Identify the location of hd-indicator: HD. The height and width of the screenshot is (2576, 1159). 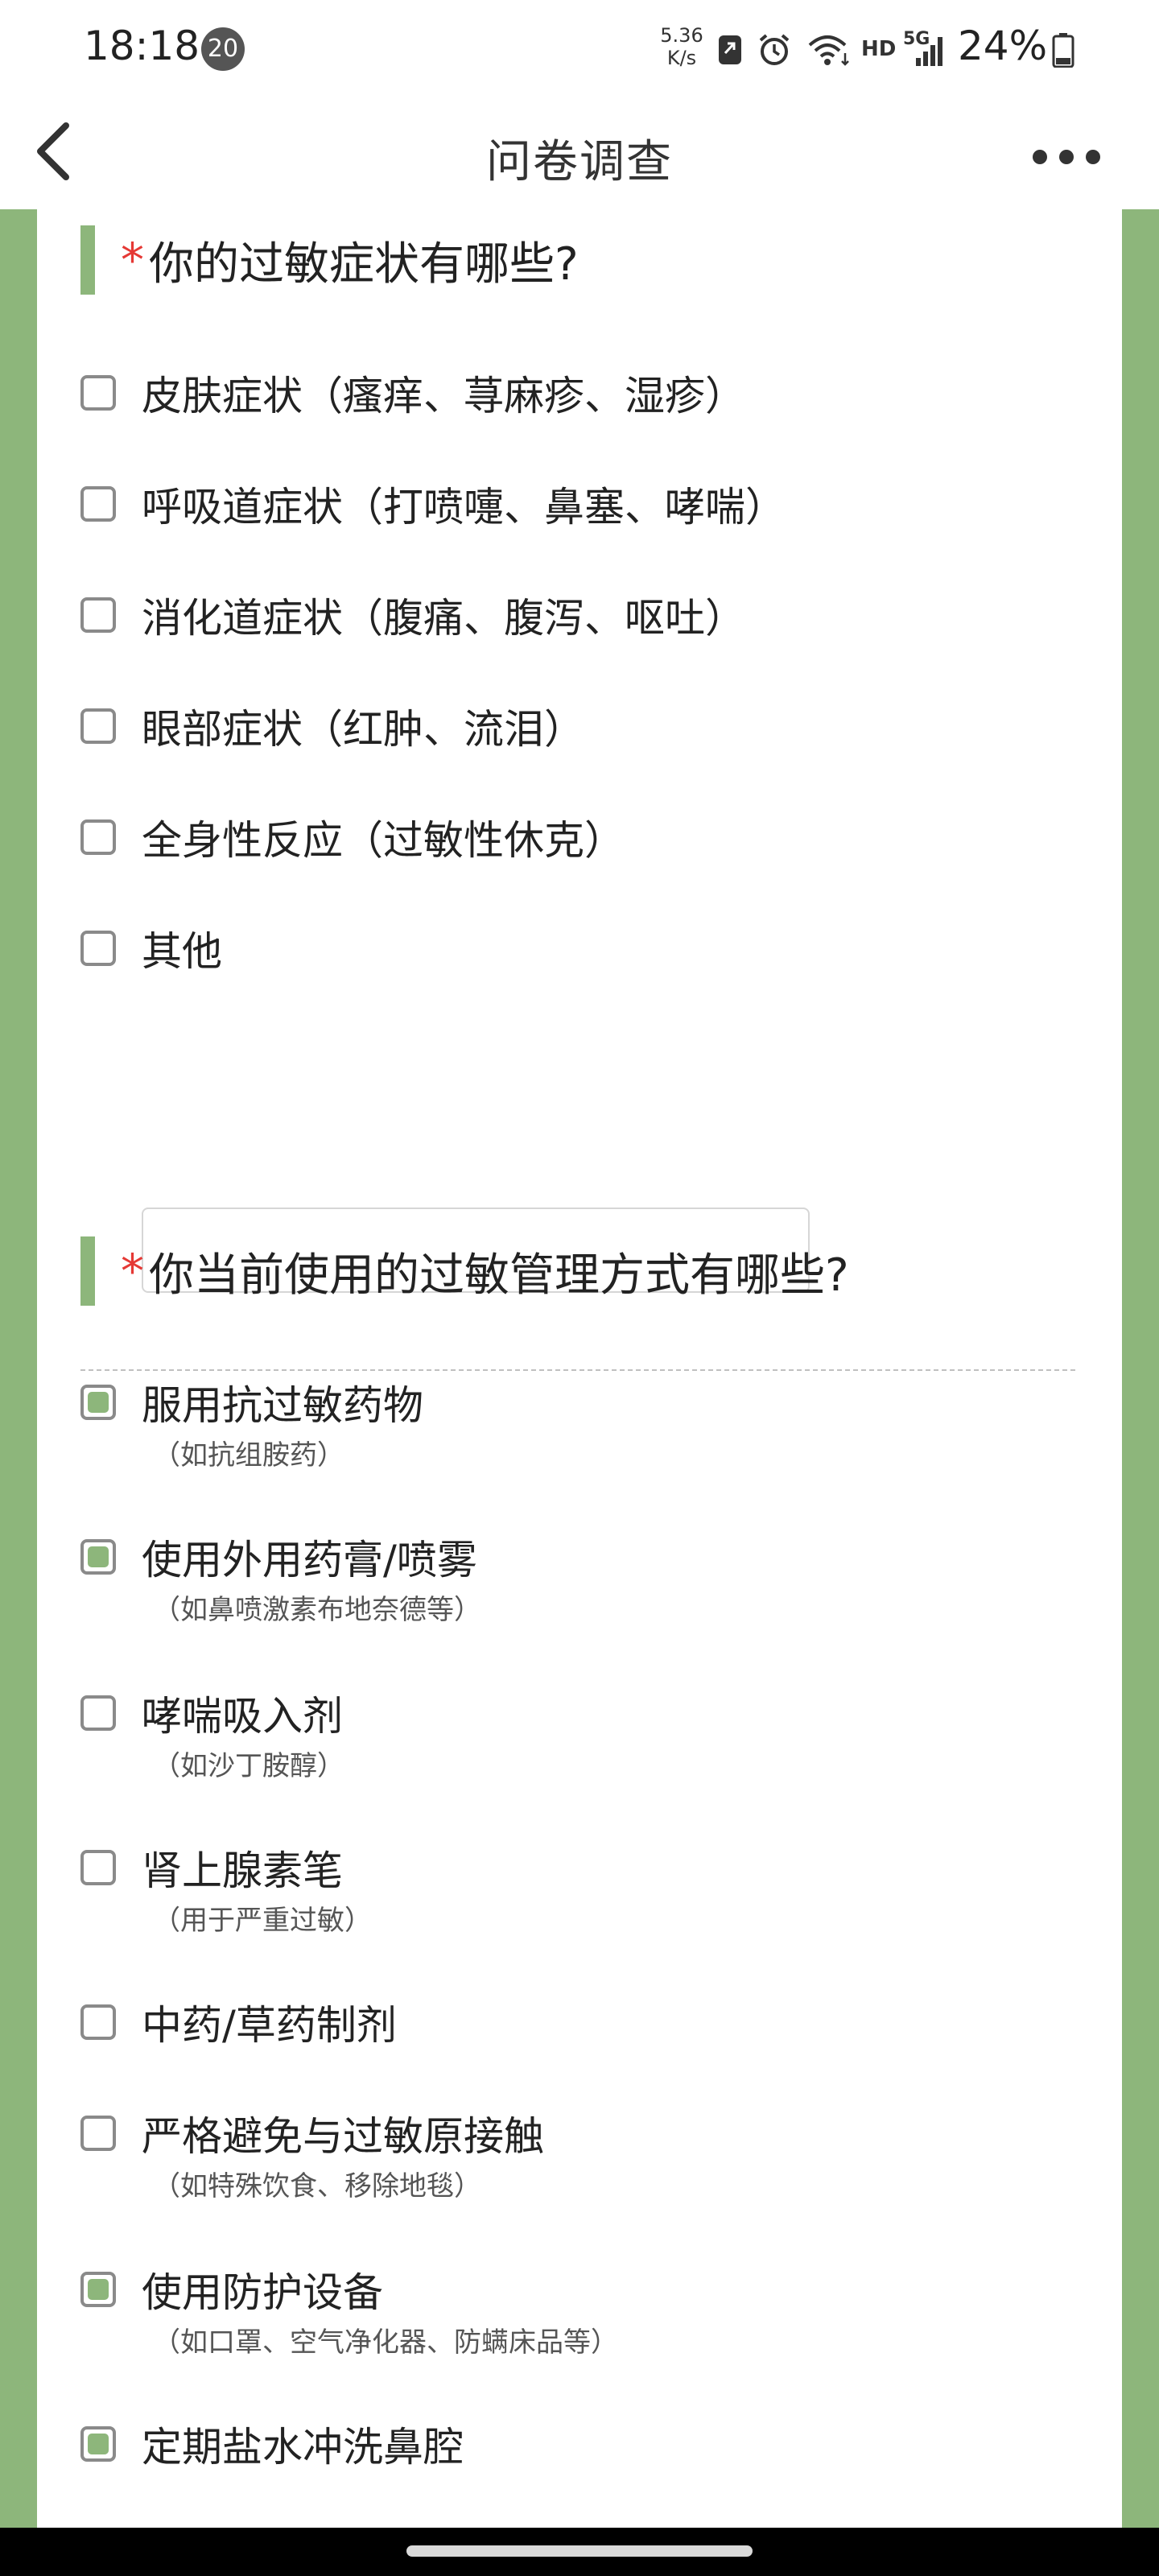
(879, 49).